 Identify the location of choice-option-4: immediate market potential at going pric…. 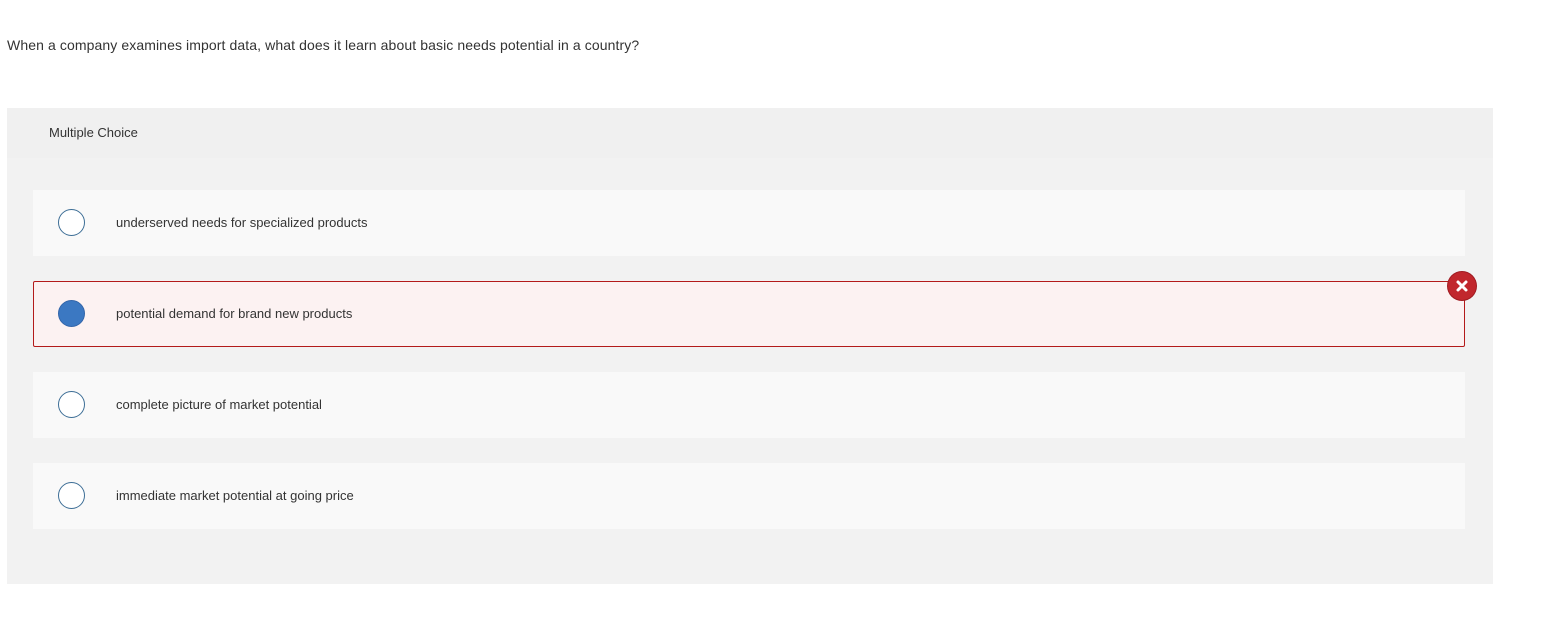
(749, 496).